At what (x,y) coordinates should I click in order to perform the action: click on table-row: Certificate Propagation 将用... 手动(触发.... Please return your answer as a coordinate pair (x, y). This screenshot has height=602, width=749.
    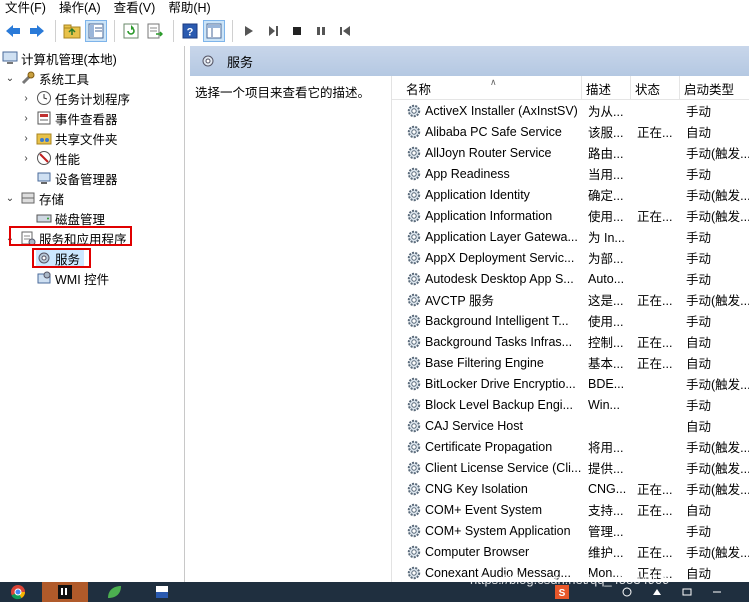
    Looking at the image, I should click on (570, 446).